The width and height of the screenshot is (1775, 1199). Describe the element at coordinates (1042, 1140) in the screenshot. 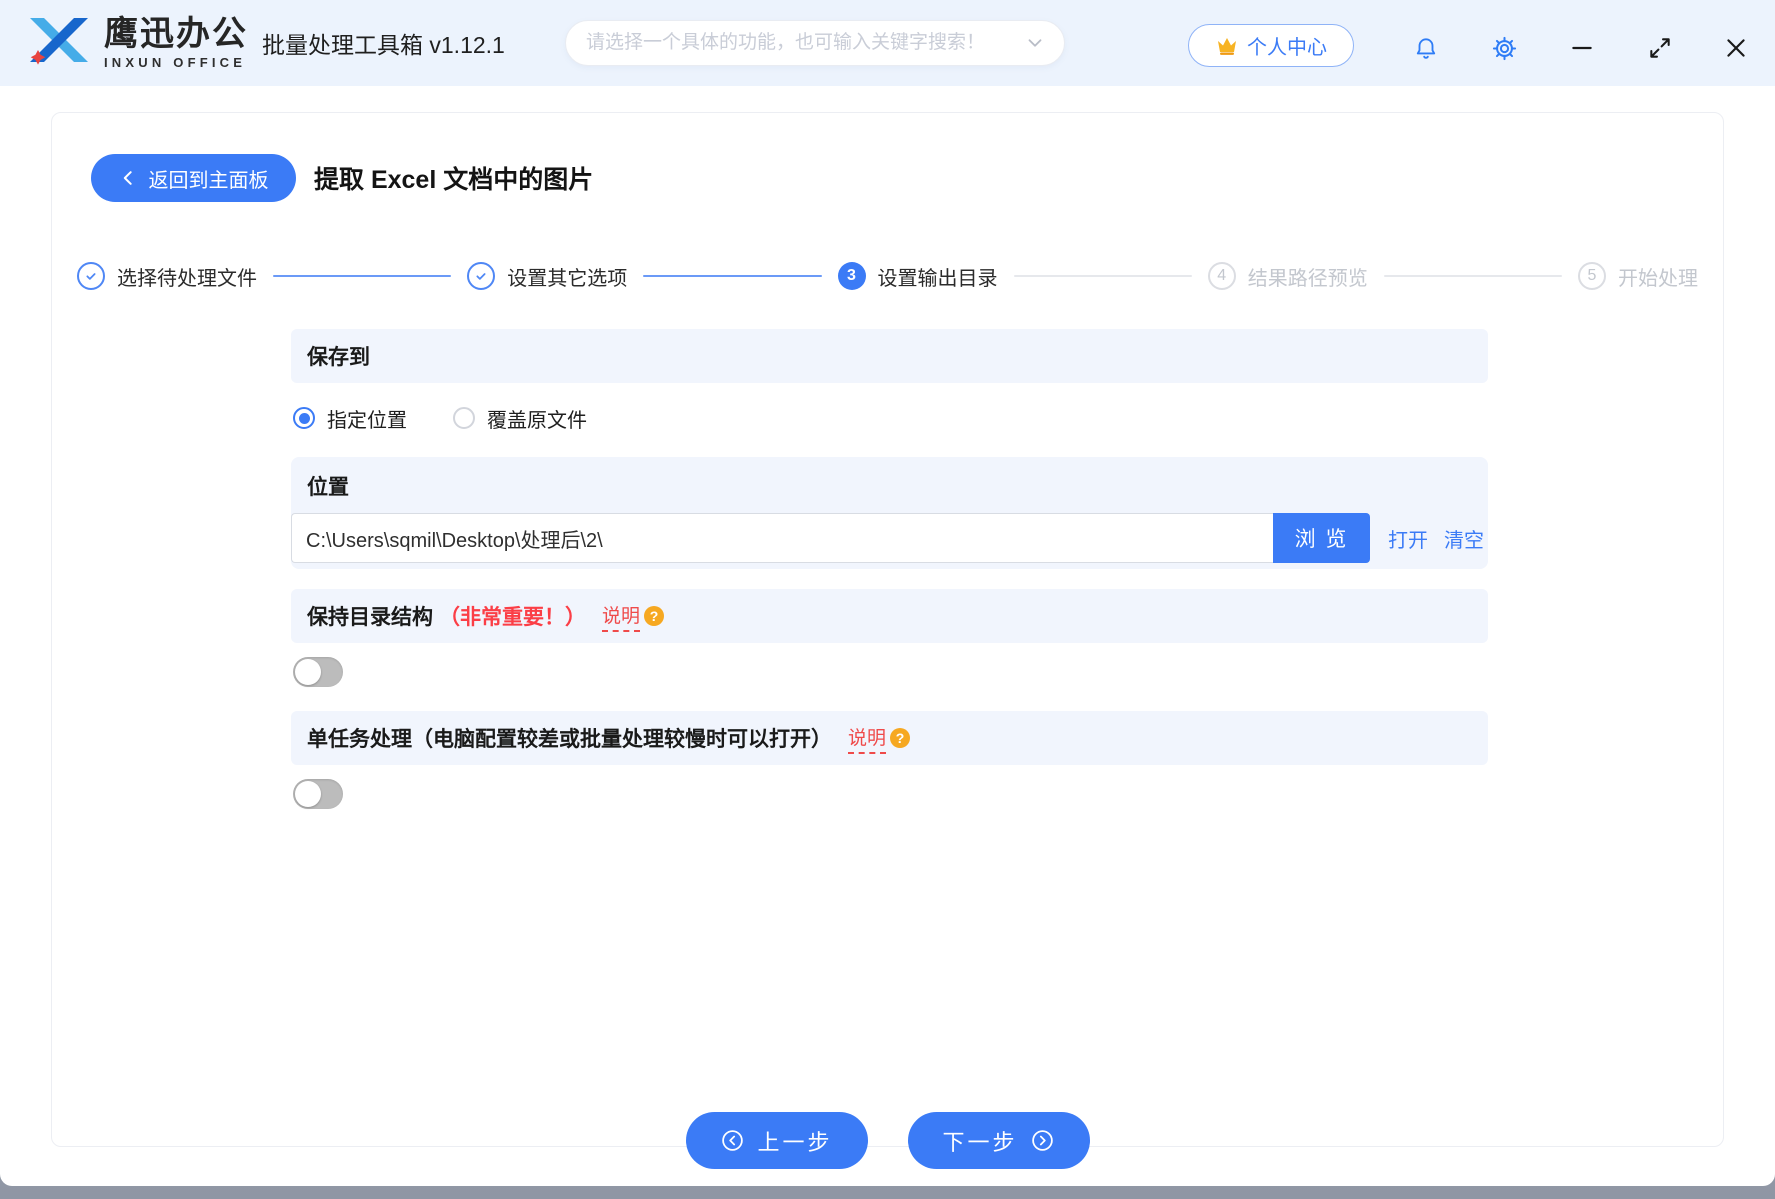

I see `circle-arrow-right-icon` at that location.